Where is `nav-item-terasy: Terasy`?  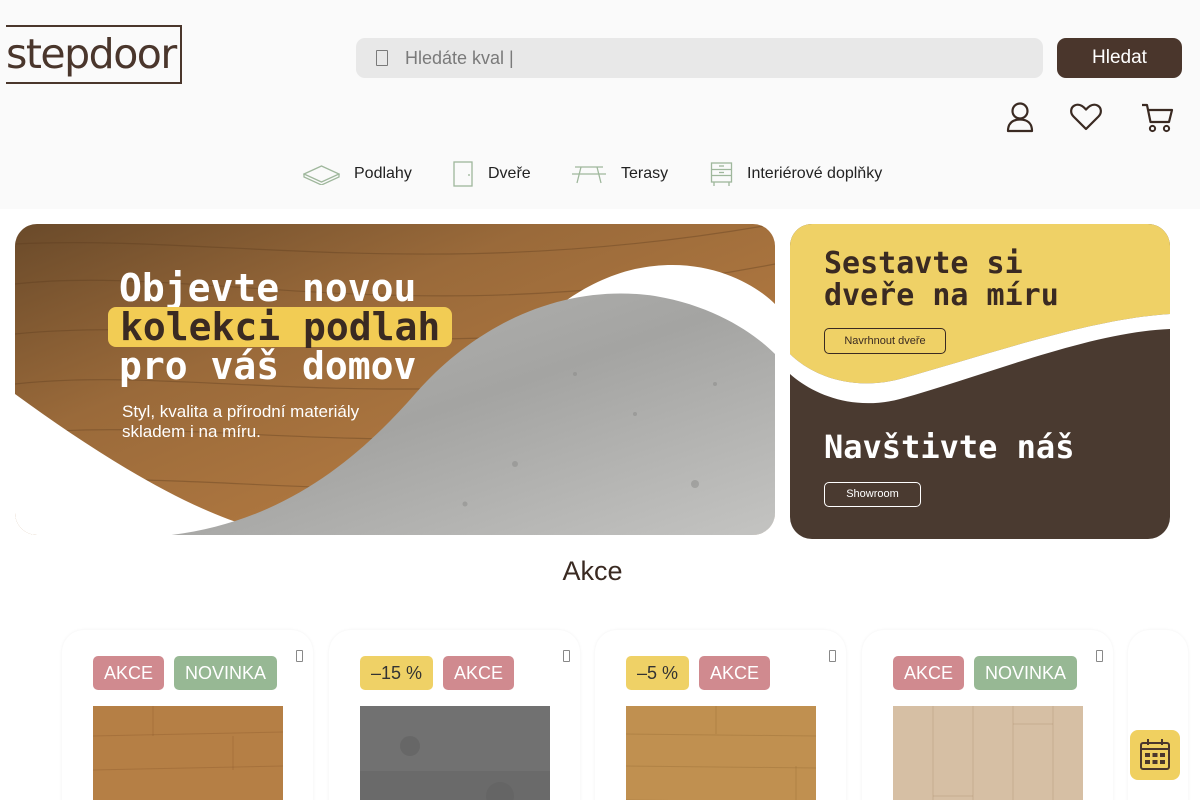 nav-item-terasy: Terasy is located at coordinates (619, 174).